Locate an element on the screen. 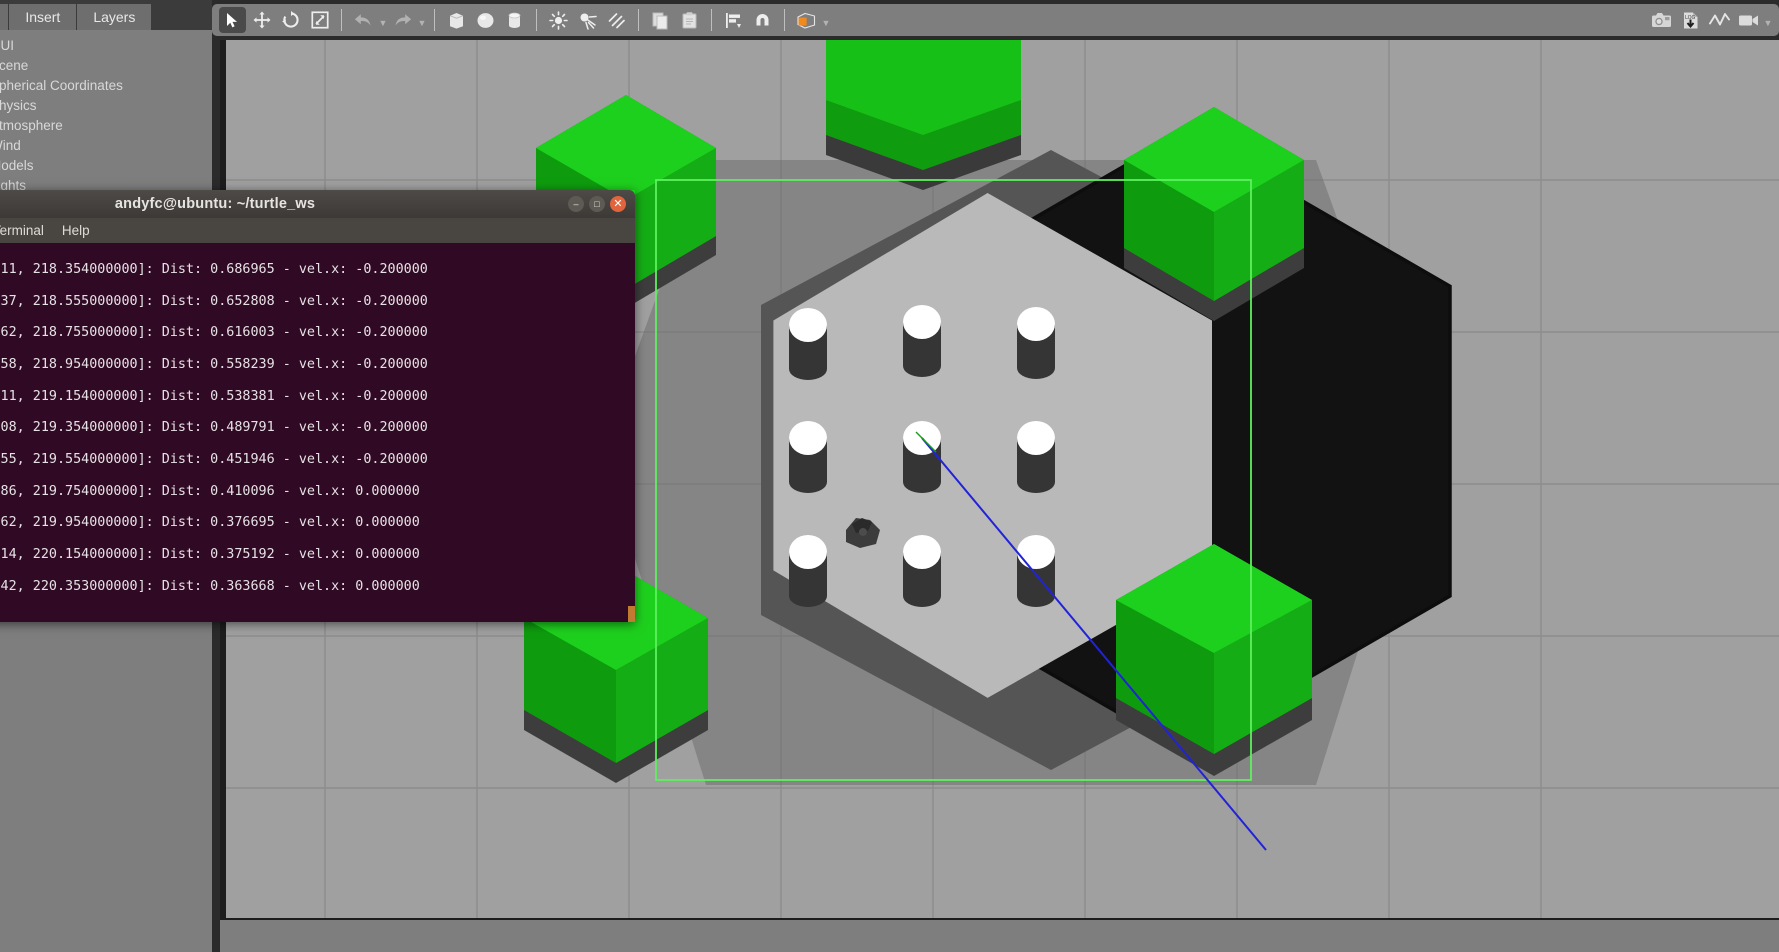 The image size is (1779, 952). plot-chart-icon is located at coordinates (1719, 20).